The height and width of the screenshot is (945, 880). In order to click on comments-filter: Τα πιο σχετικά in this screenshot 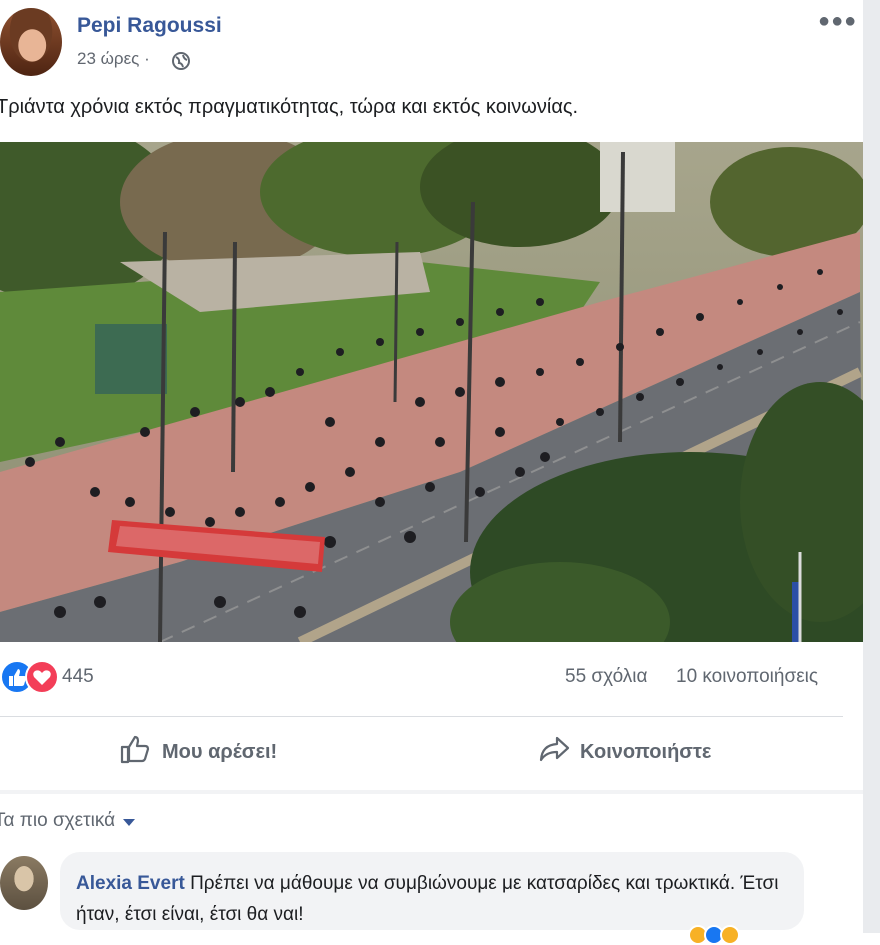, I will do `click(68, 821)`.